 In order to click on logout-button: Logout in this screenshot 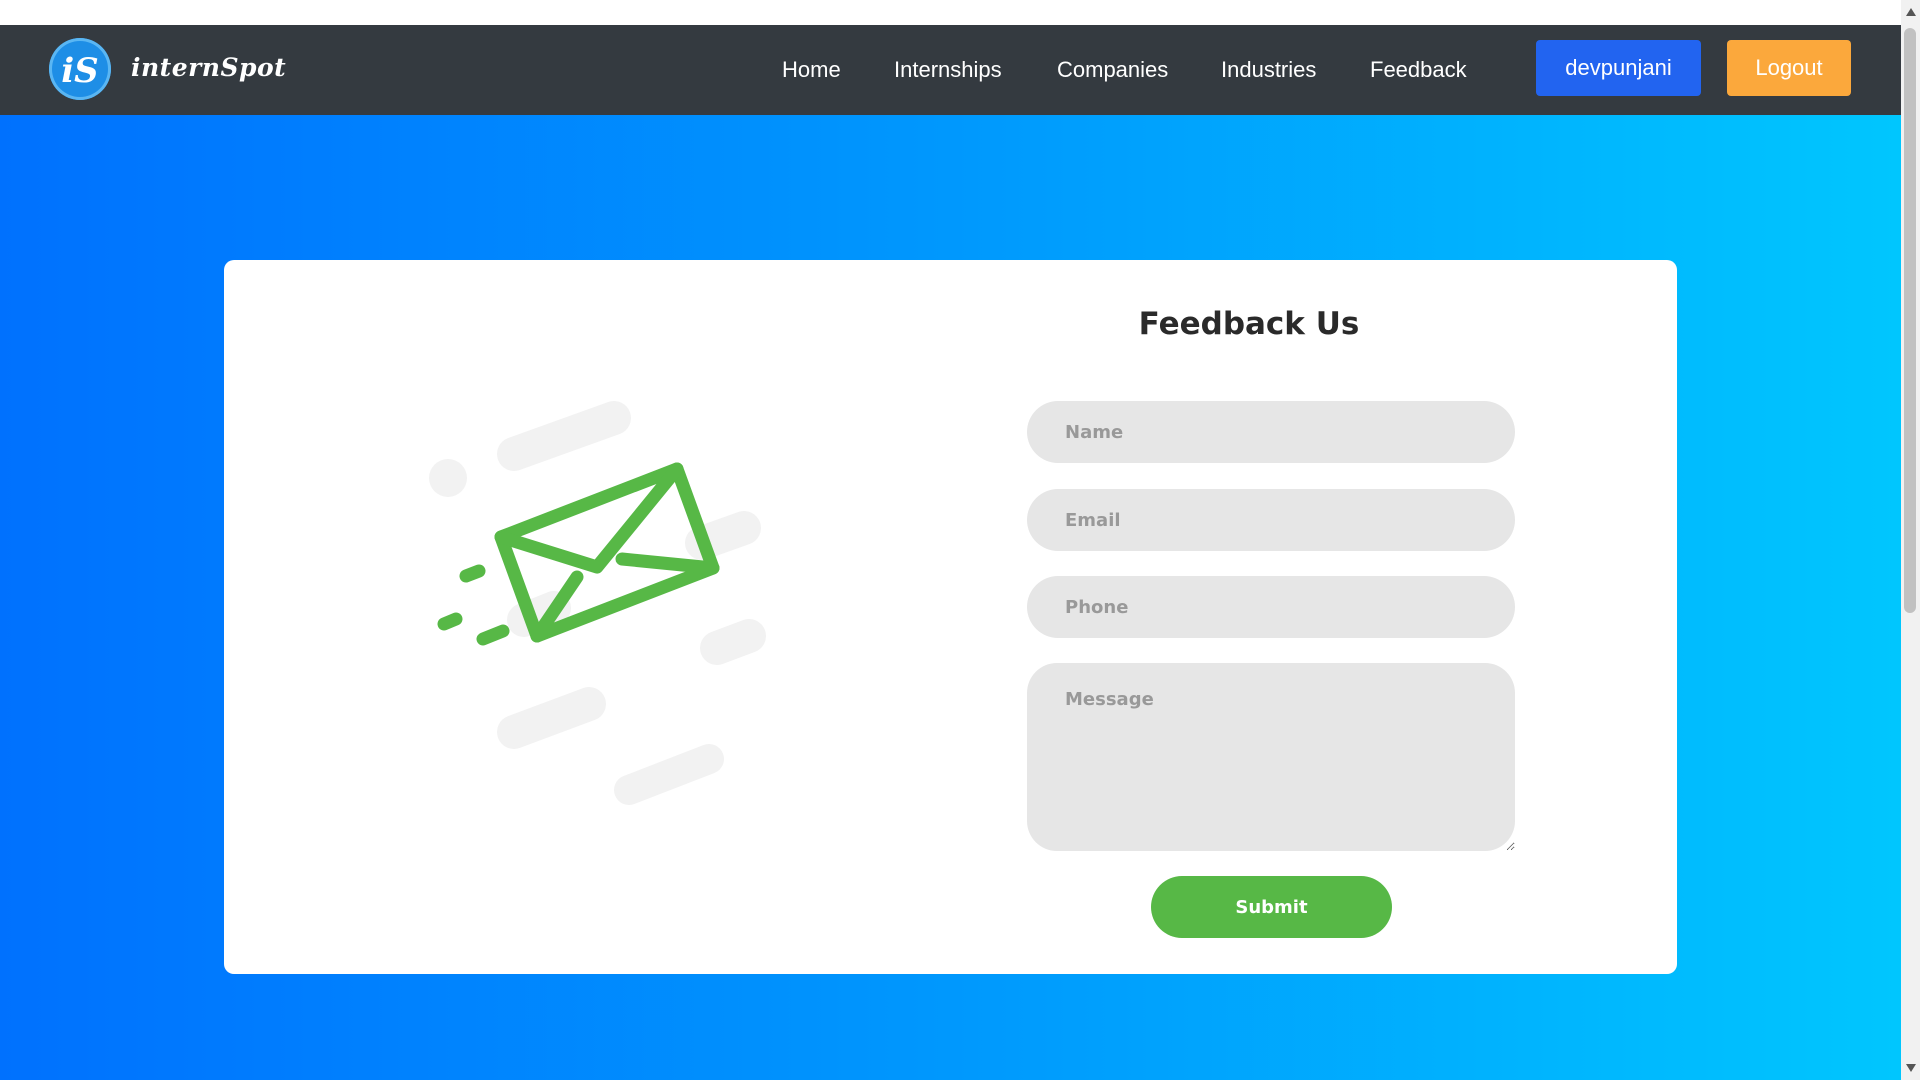, I will do `click(1789, 68)`.